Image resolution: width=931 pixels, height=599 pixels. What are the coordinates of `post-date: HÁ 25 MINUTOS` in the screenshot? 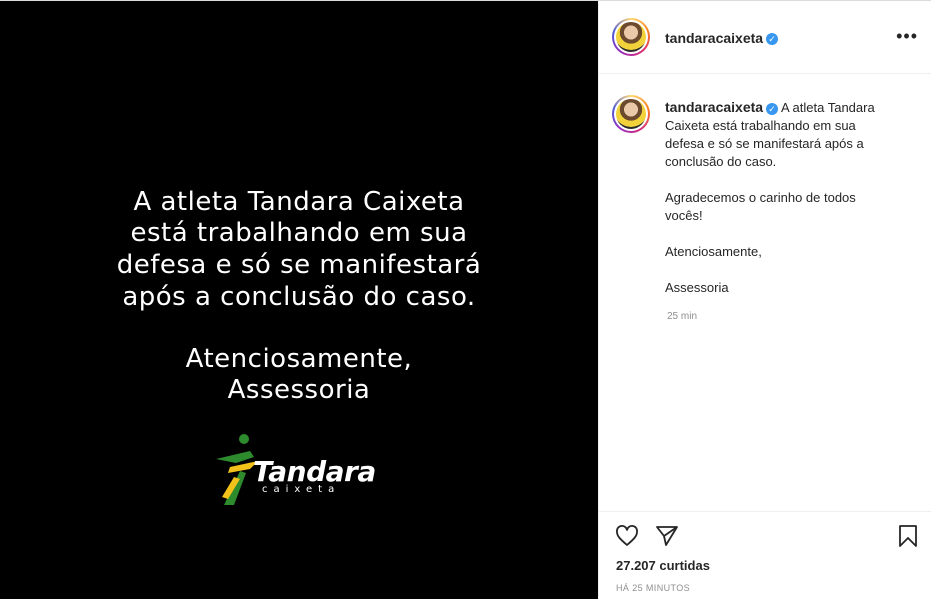 It's located at (653, 588).